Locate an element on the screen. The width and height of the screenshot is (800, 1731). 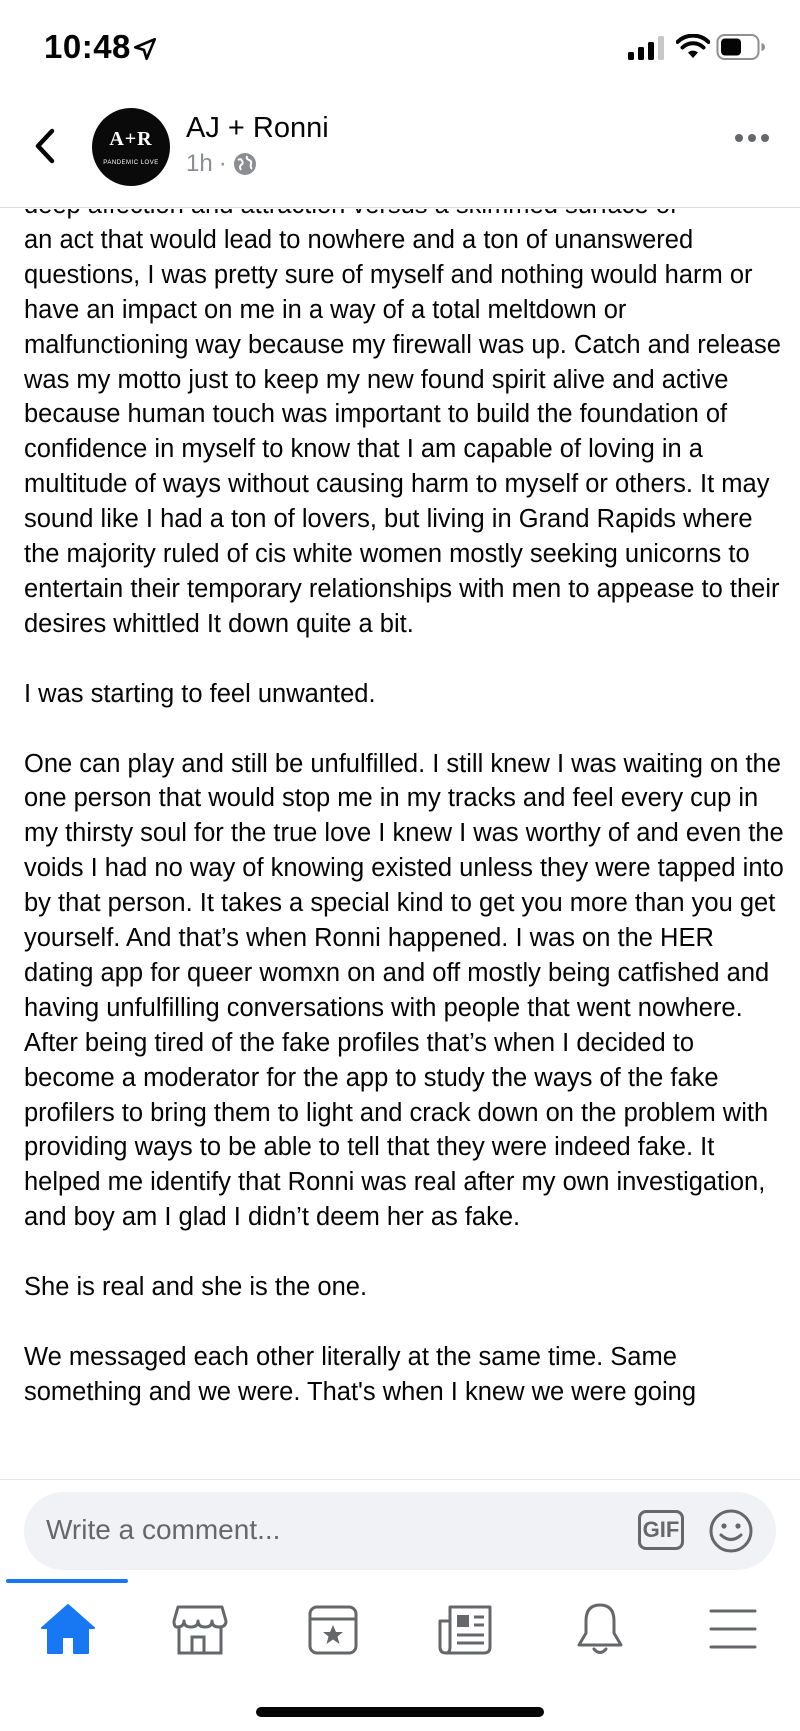
marketplace-icon is located at coordinates (200, 1629).